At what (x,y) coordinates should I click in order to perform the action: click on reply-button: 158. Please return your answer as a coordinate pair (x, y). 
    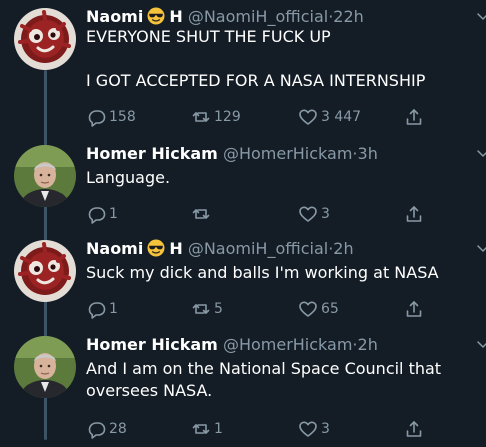
    Looking at the image, I should click on (111, 117).